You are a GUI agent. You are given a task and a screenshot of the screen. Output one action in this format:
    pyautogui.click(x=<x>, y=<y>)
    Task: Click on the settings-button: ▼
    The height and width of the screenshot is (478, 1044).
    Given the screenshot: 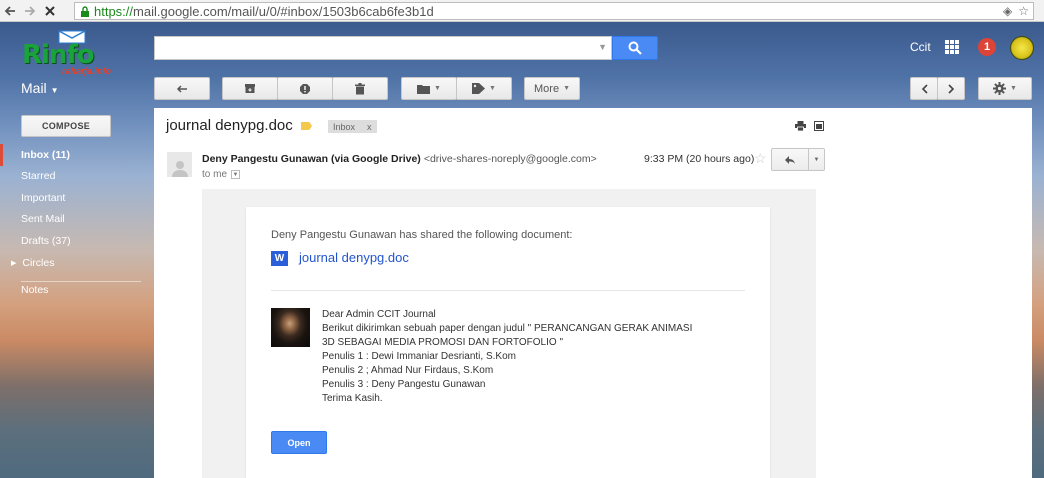 What is the action you would take?
    pyautogui.click(x=1005, y=88)
    